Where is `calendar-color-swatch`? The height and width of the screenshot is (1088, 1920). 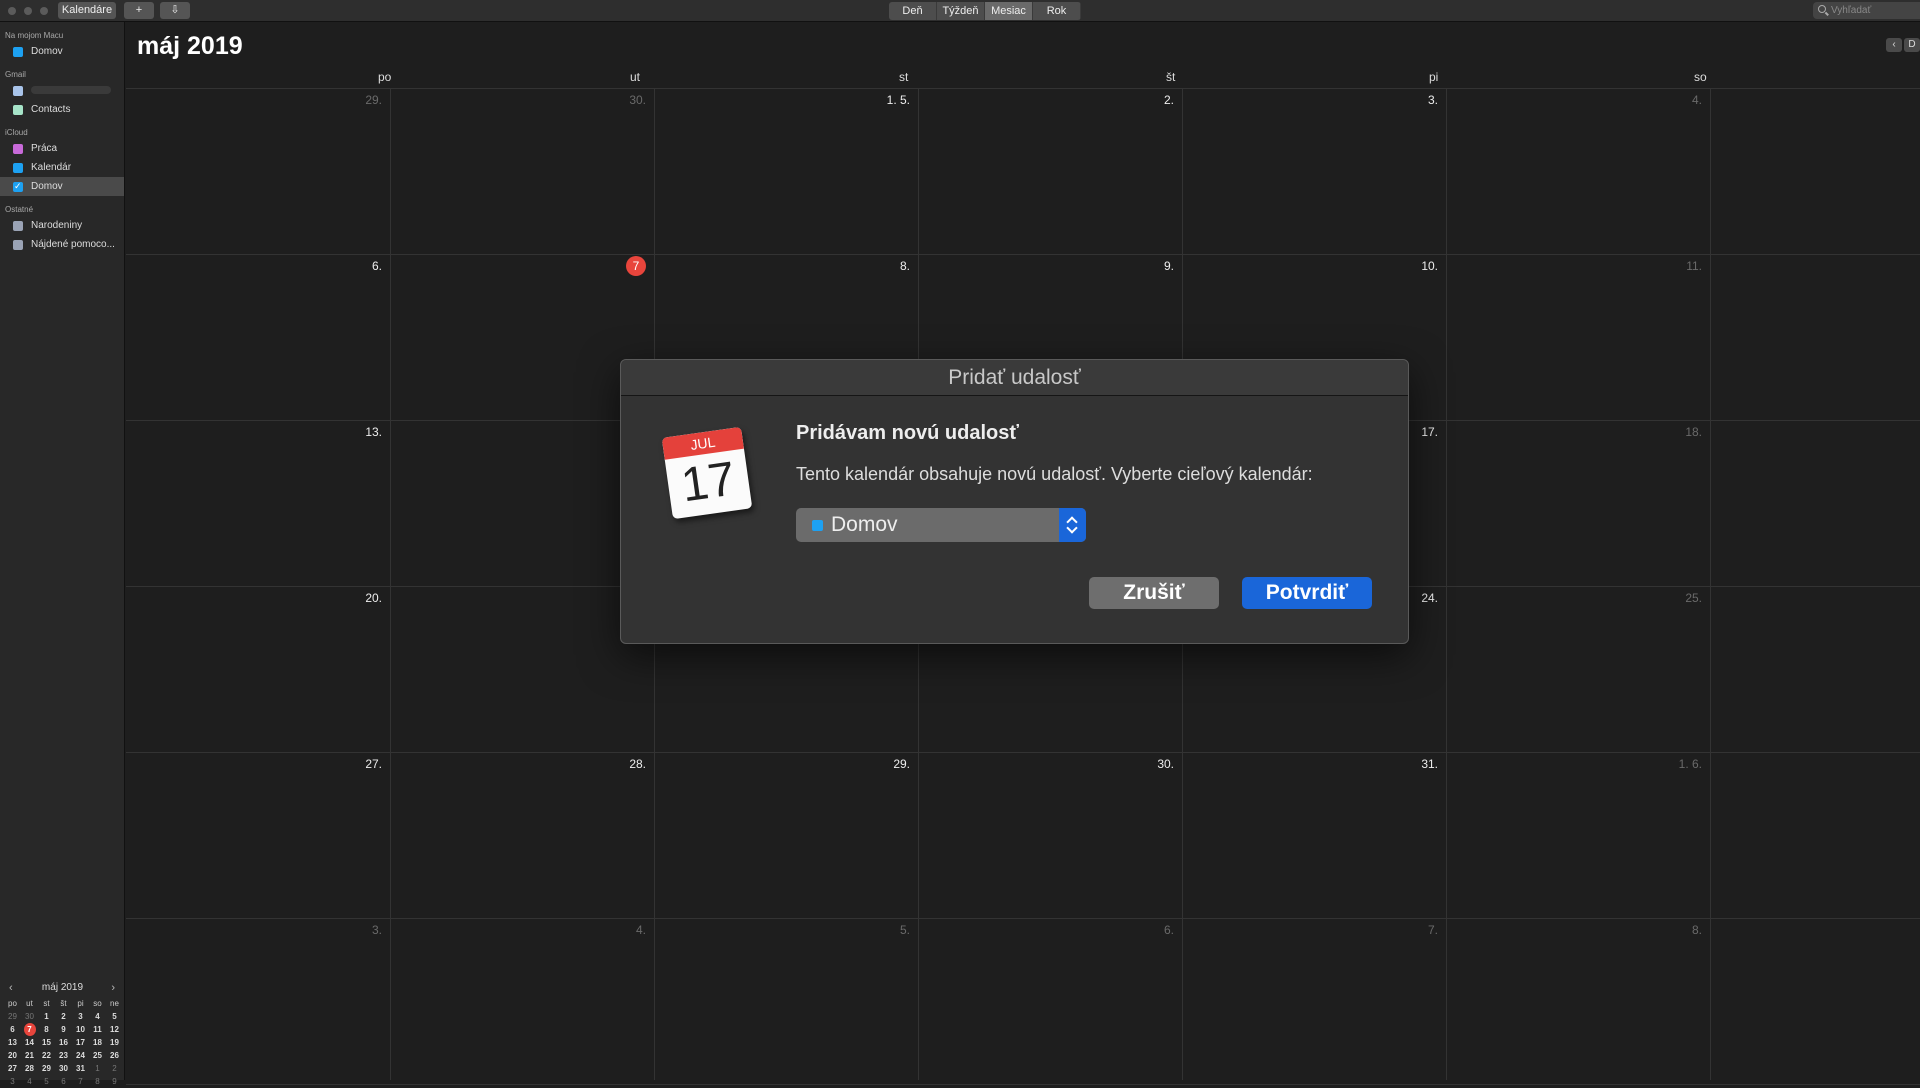
calendar-color-swatch is located at coordinates (817, 525).